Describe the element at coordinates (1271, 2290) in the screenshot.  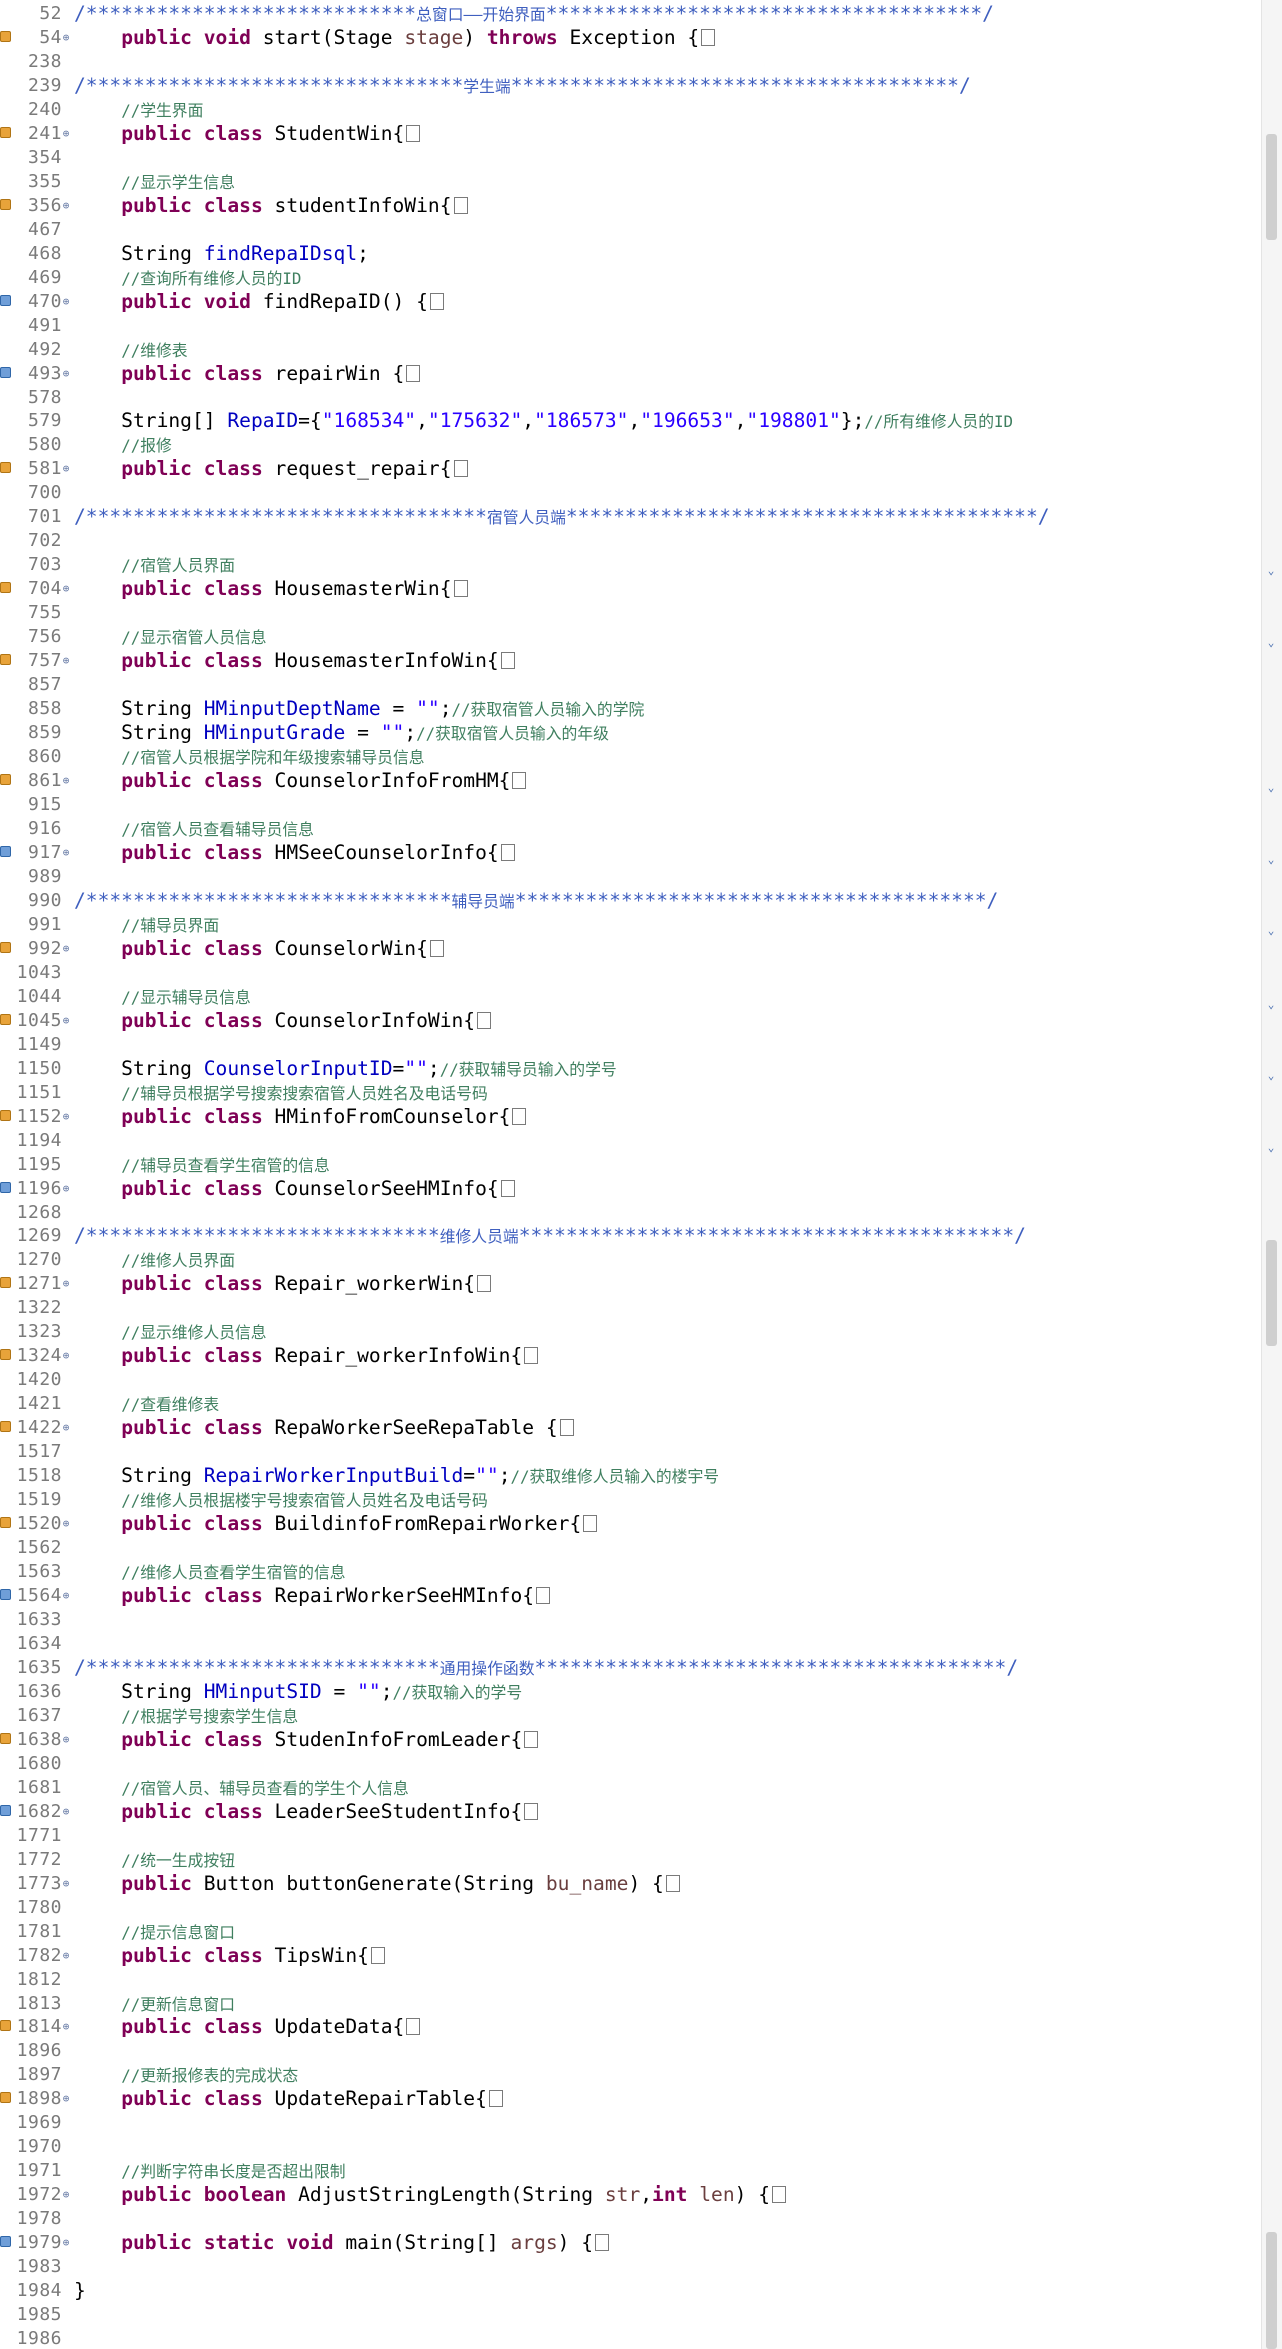
I see `scrollbar-thumb-bottom` at that location.